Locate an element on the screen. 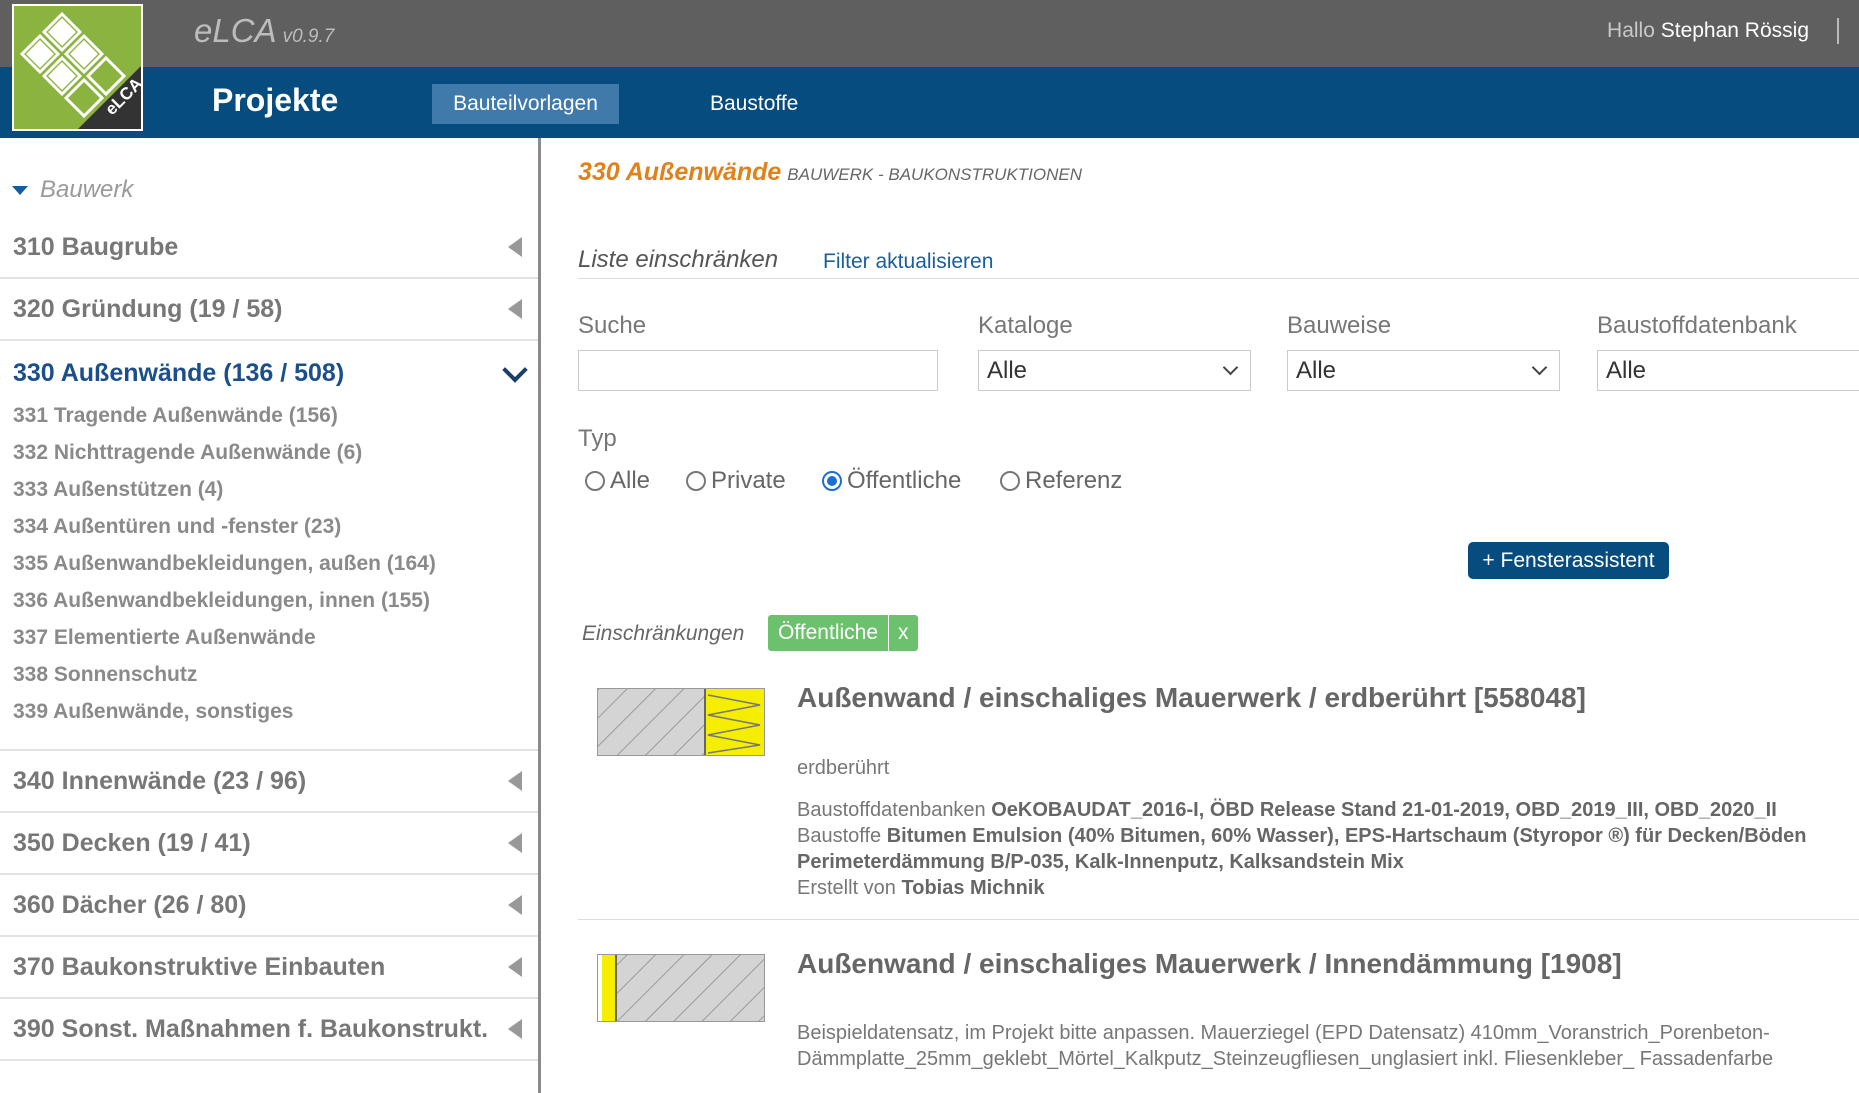 This screenshot has height=1093, width=1859. radio-label: Private is located at coordinates (748, 480).